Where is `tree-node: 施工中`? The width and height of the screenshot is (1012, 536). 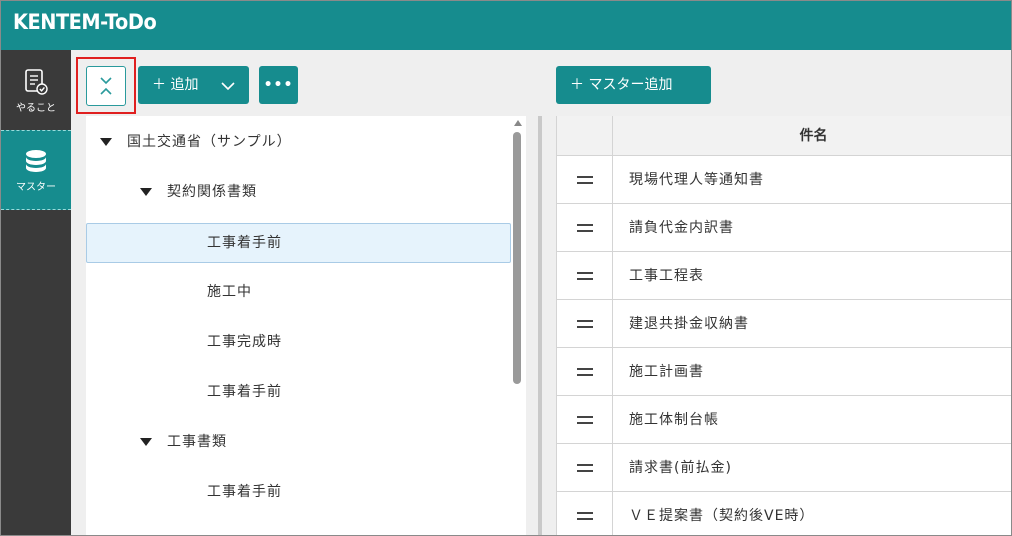 tree-node: 施工中 is located at coordinates (298, 292).